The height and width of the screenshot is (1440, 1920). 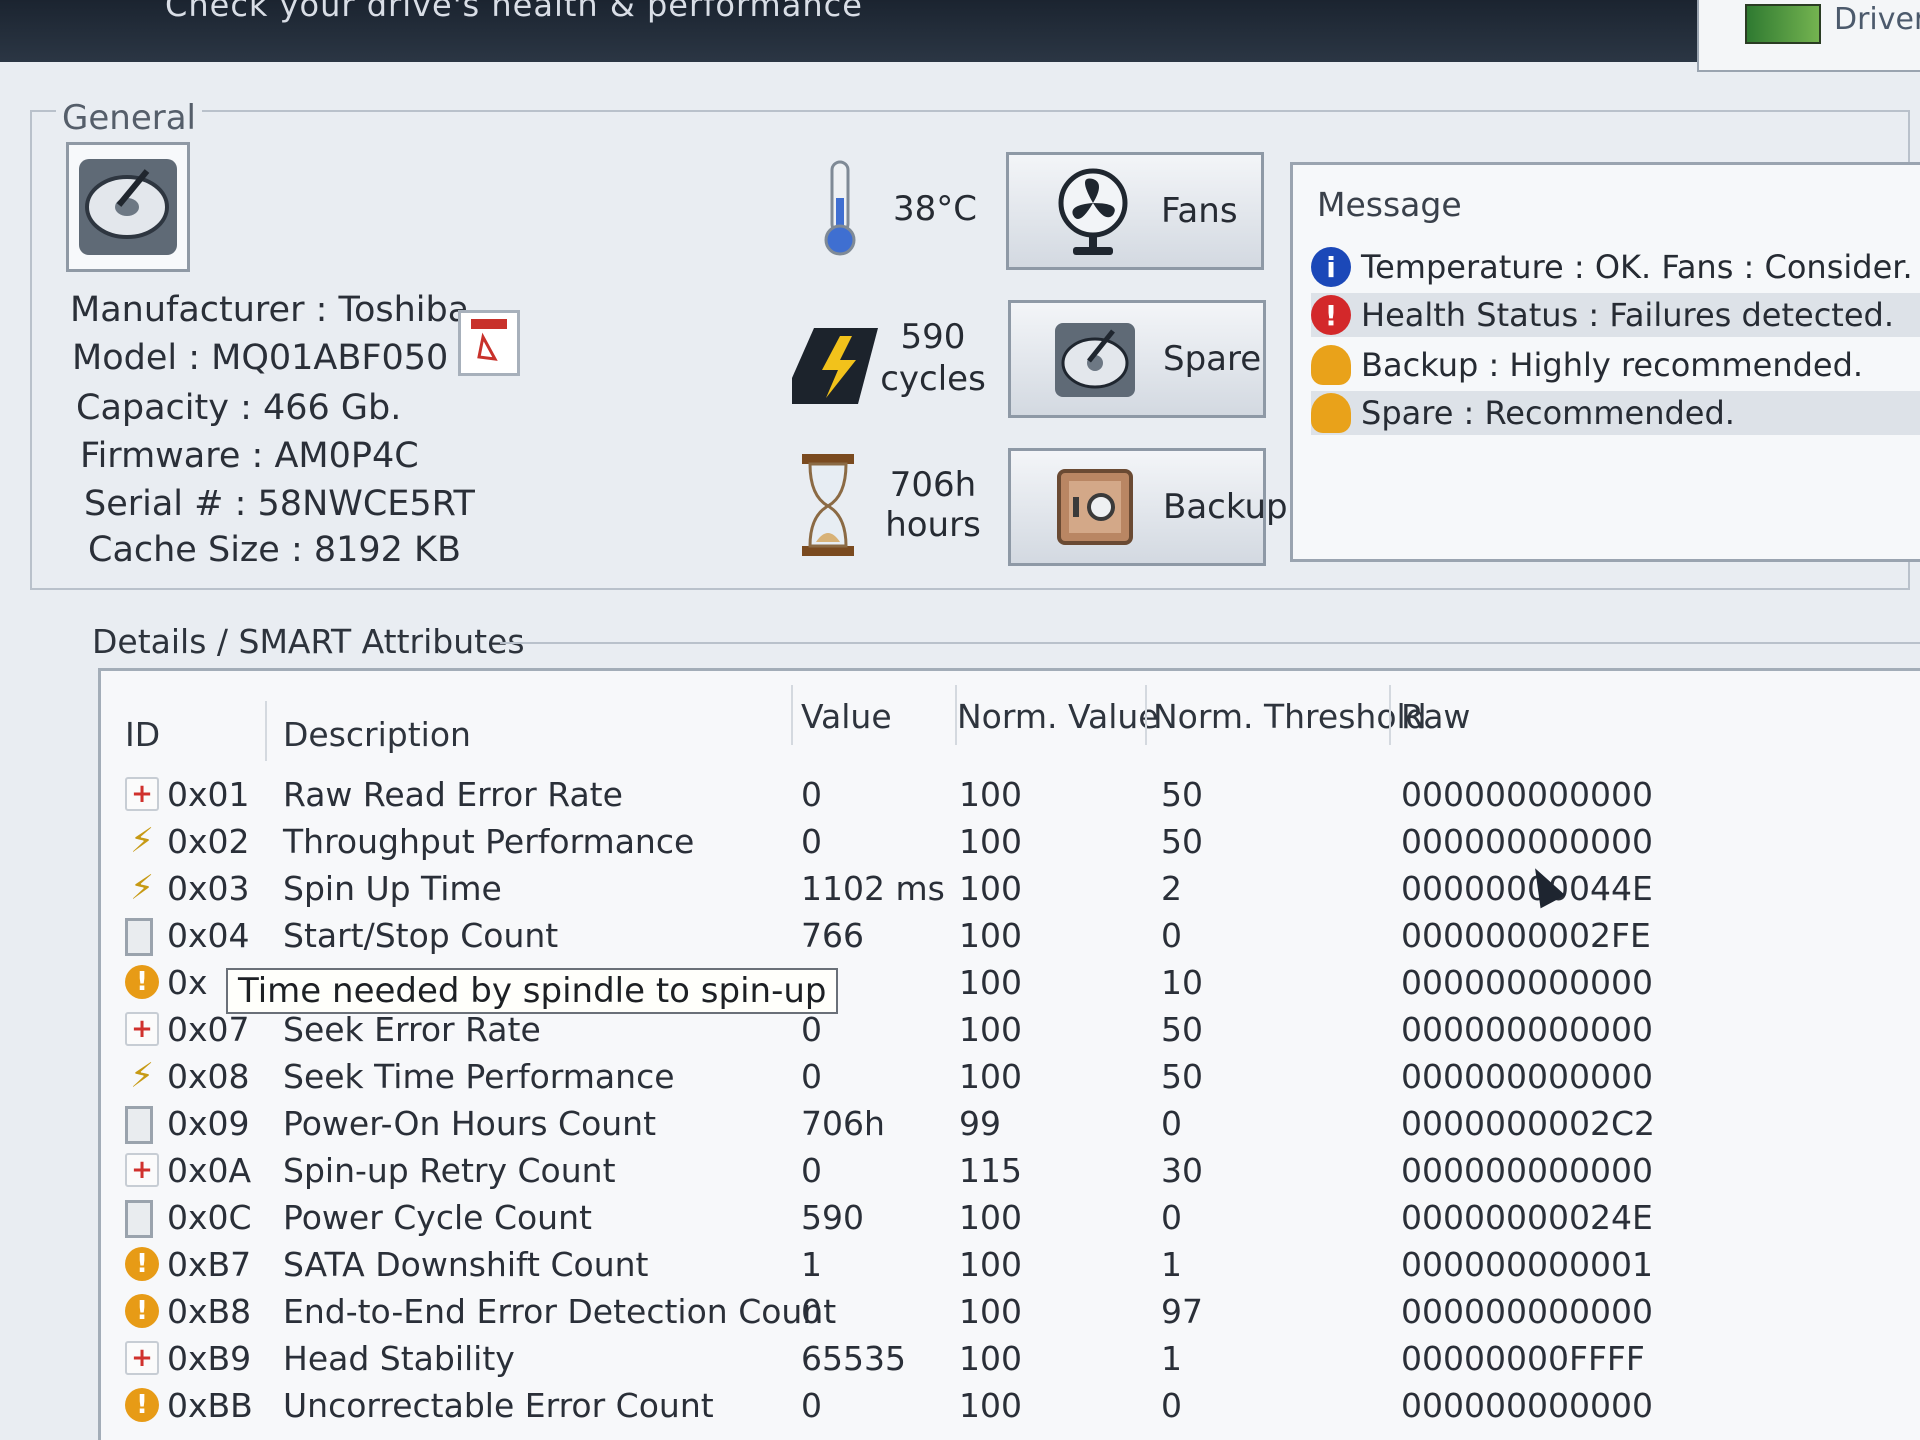 What do you see at coordinates (990, 1170) in the screenshot?
I see `attribute-norm-value: 115` at bounding box center [990, 1170].